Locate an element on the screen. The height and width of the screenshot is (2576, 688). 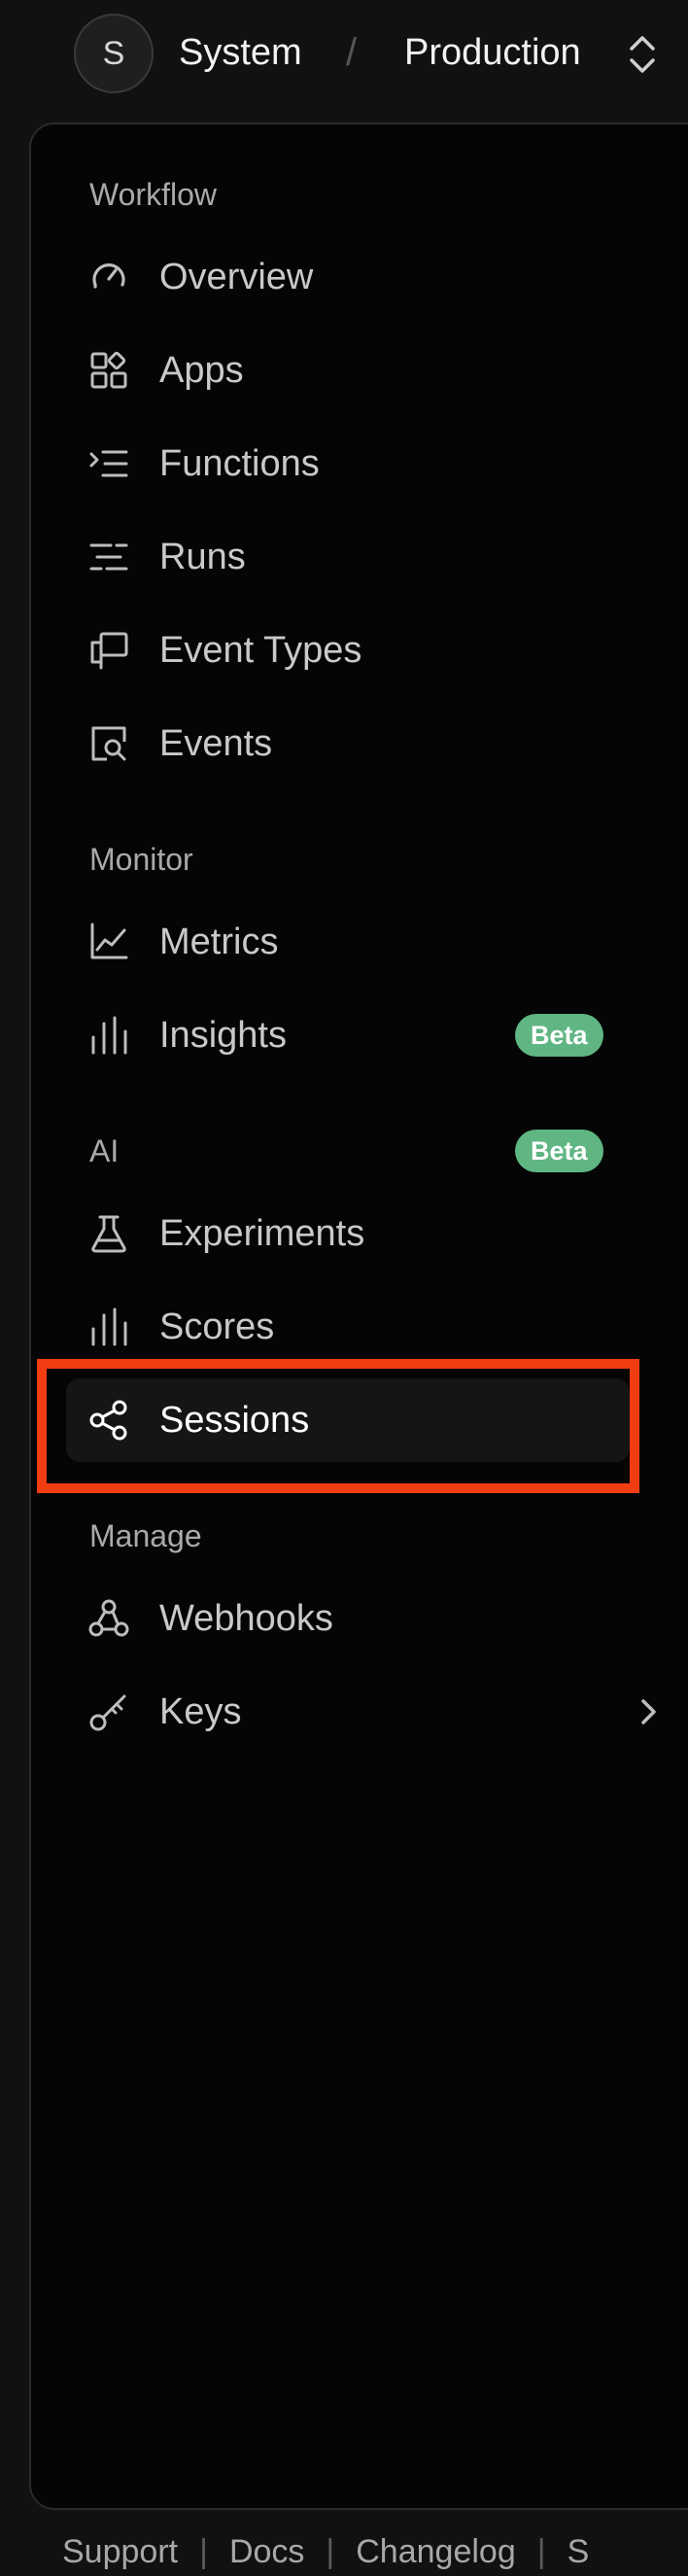
apps-grid-icon is located at coordinates (109, 370).